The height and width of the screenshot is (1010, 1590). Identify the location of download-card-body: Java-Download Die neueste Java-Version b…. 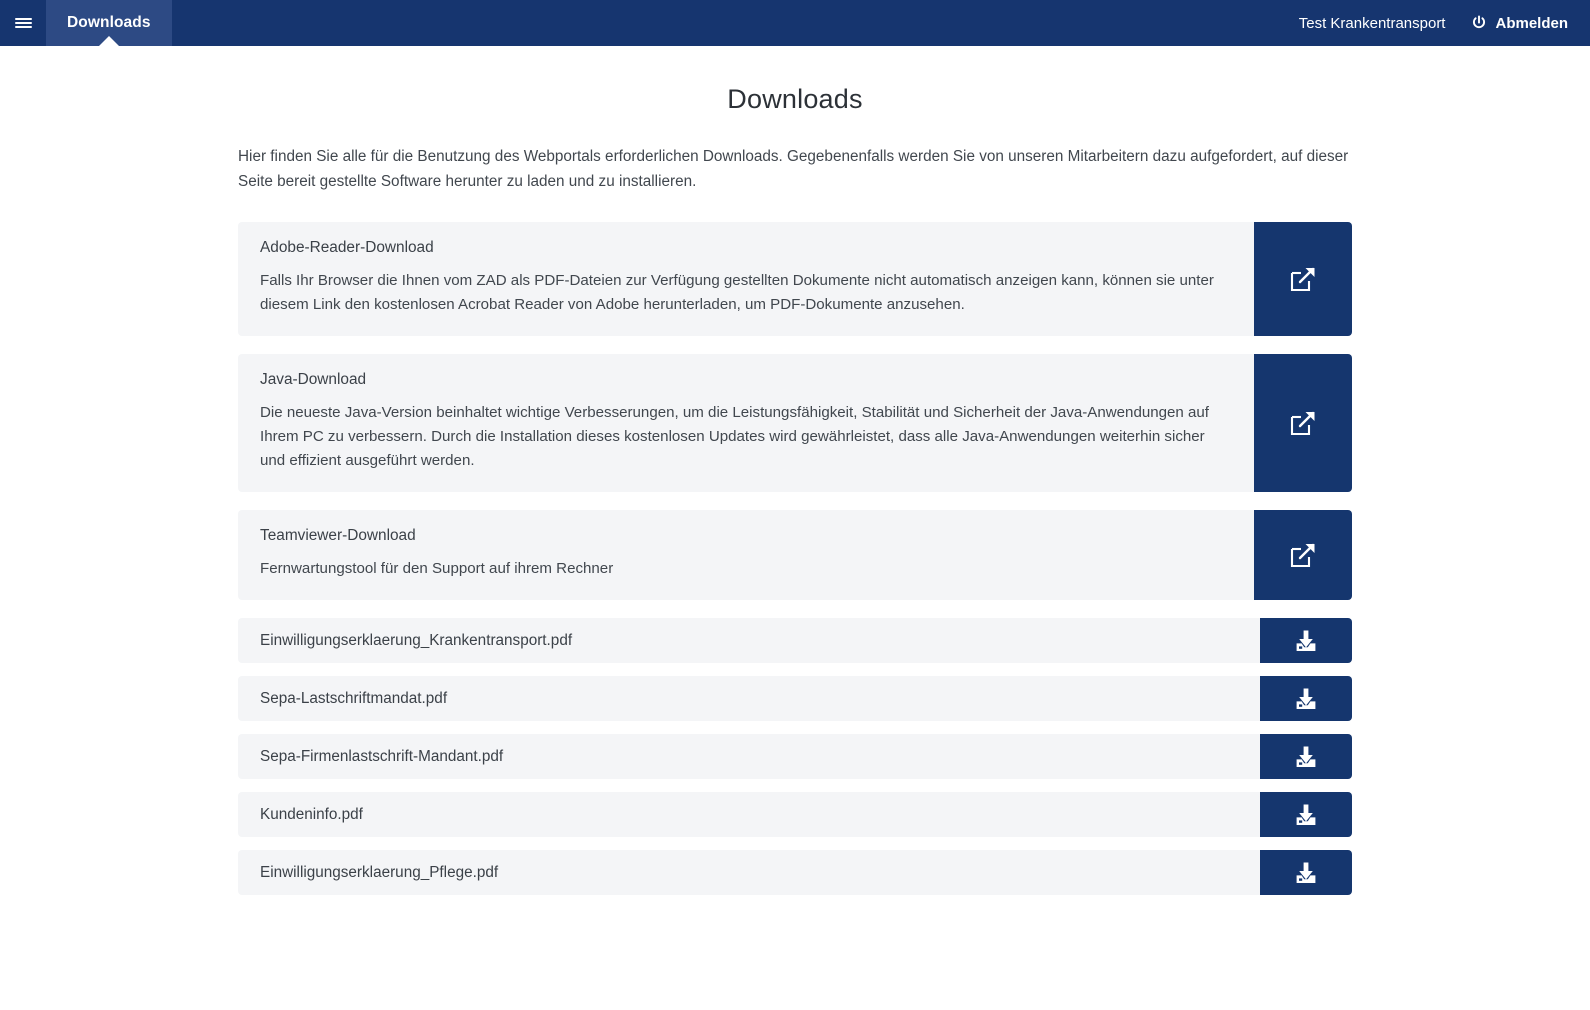
(746, 423).